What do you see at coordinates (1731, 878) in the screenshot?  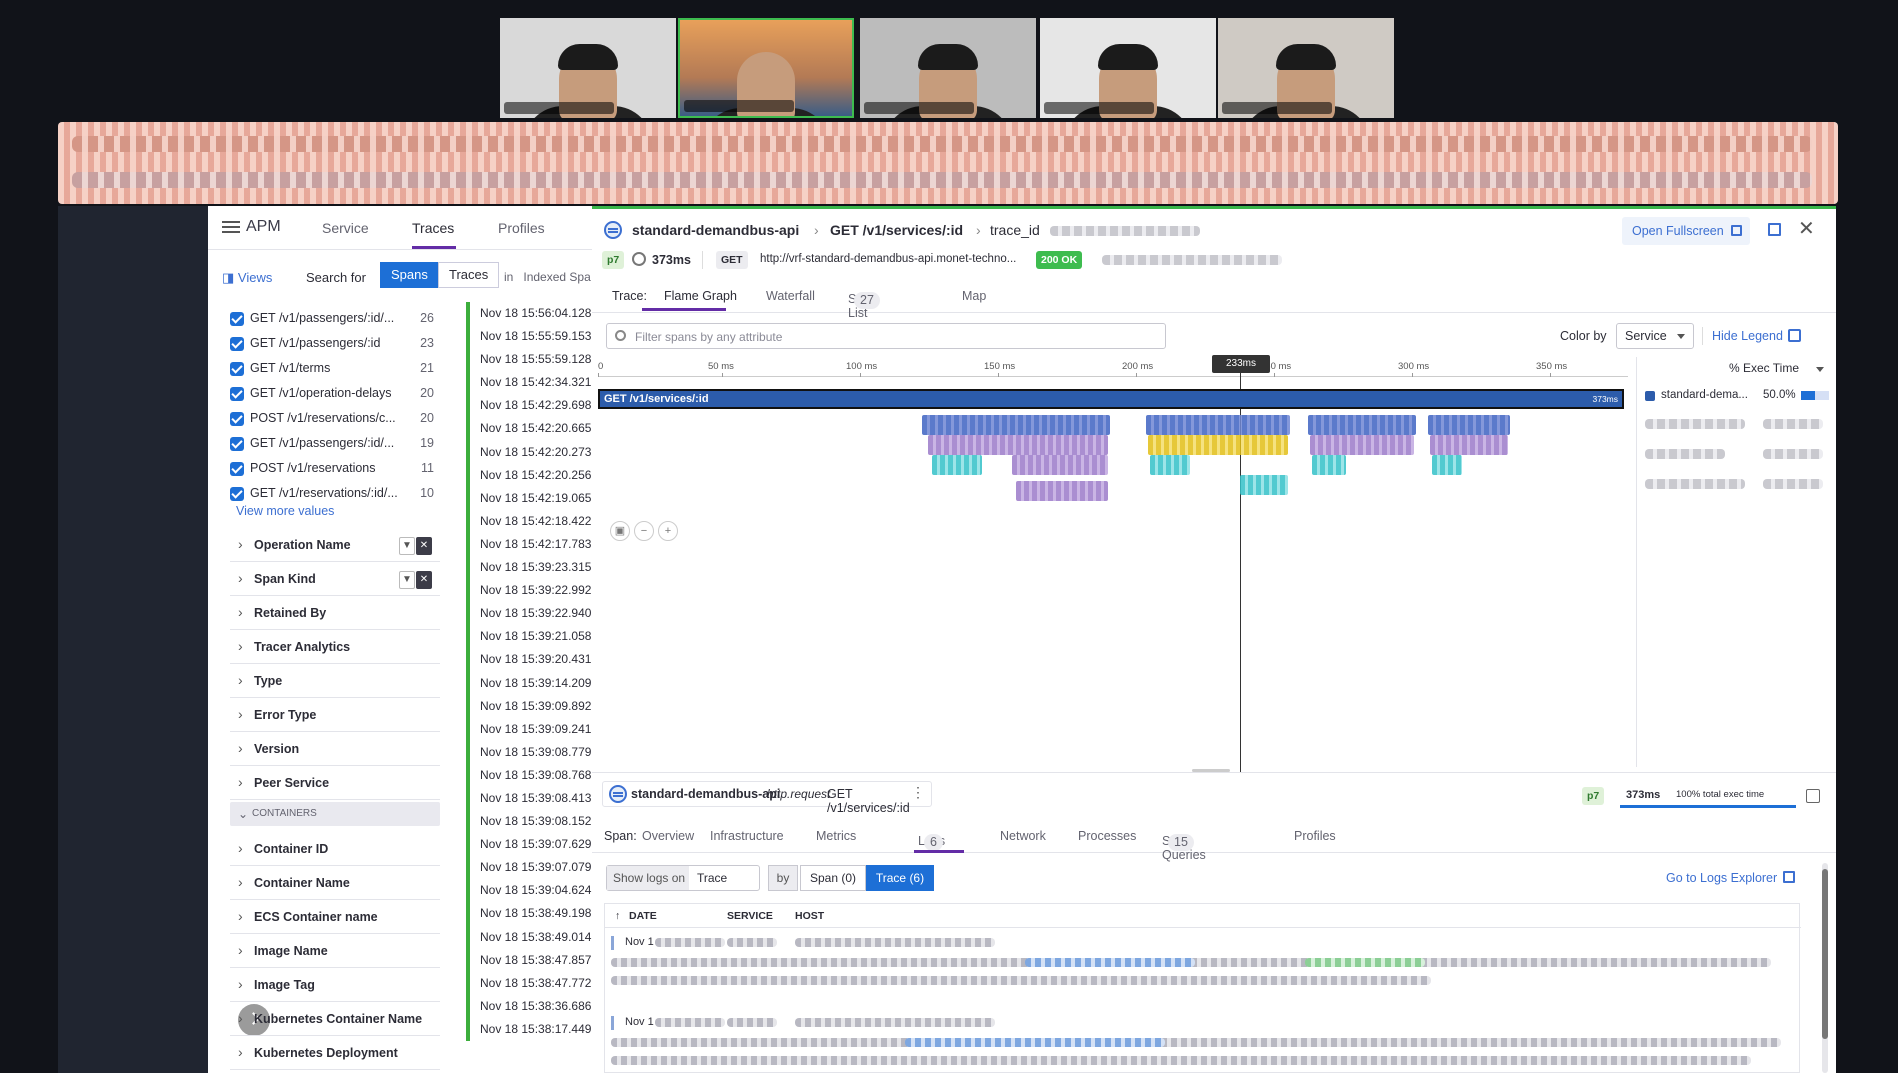 I see `go-to-logs-explorer-link: Go to Logs Explorer` at bounding box center [1731, 878].